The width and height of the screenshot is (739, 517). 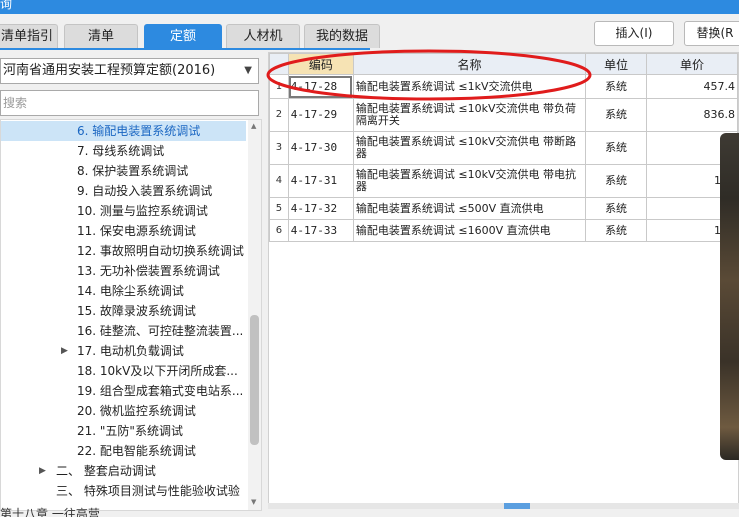 I want to click on tree-item: 14. 电除尘系统调试, so click(x=123, y=291).